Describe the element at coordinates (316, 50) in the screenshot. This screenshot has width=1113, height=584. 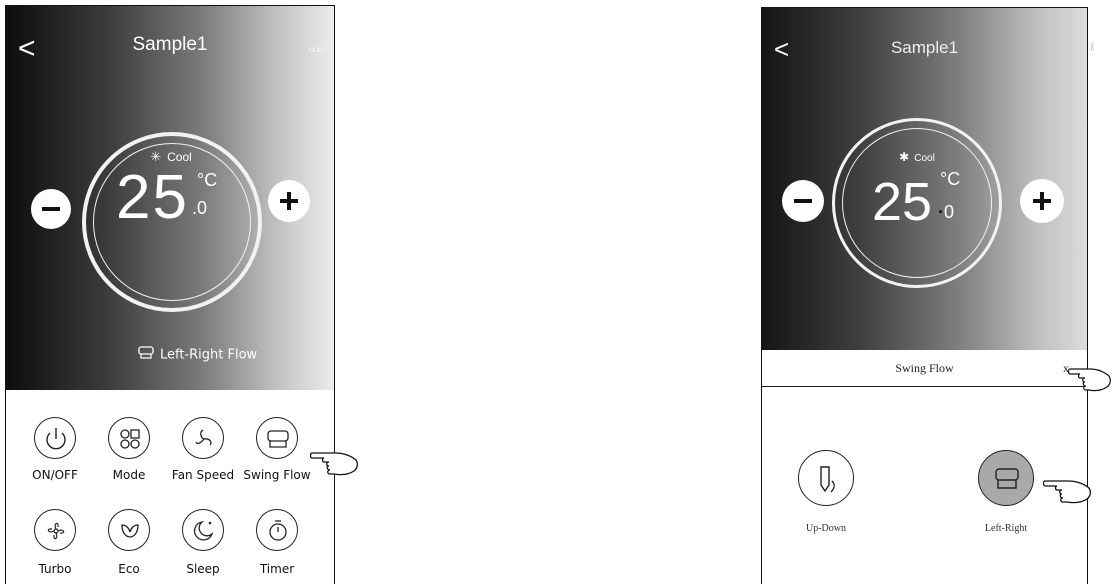
I see `more-options-button: ○○○` at that location.